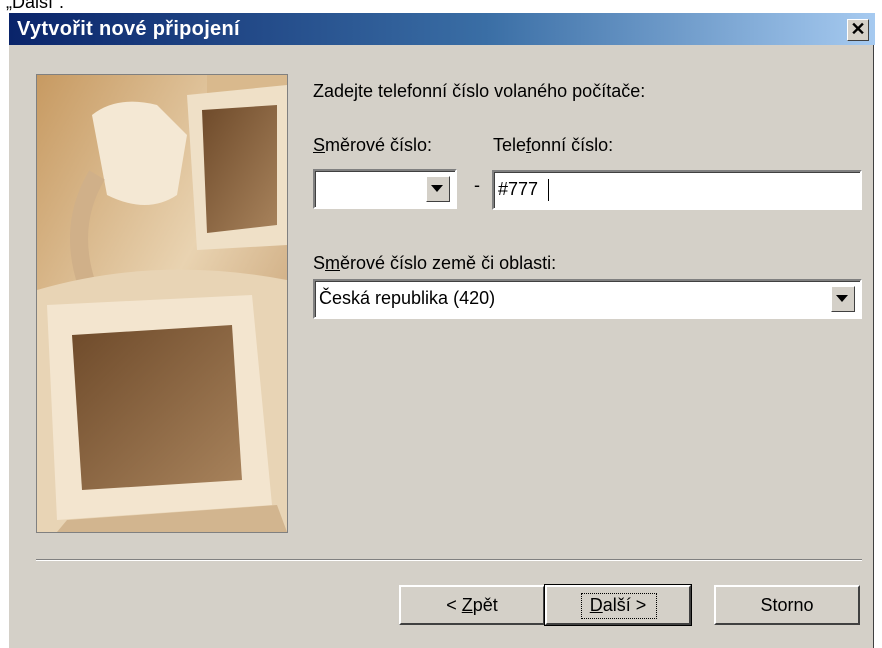 This screenshot has height=648, width=882. I want to click on area-code-accel: S, so click(319, 145).